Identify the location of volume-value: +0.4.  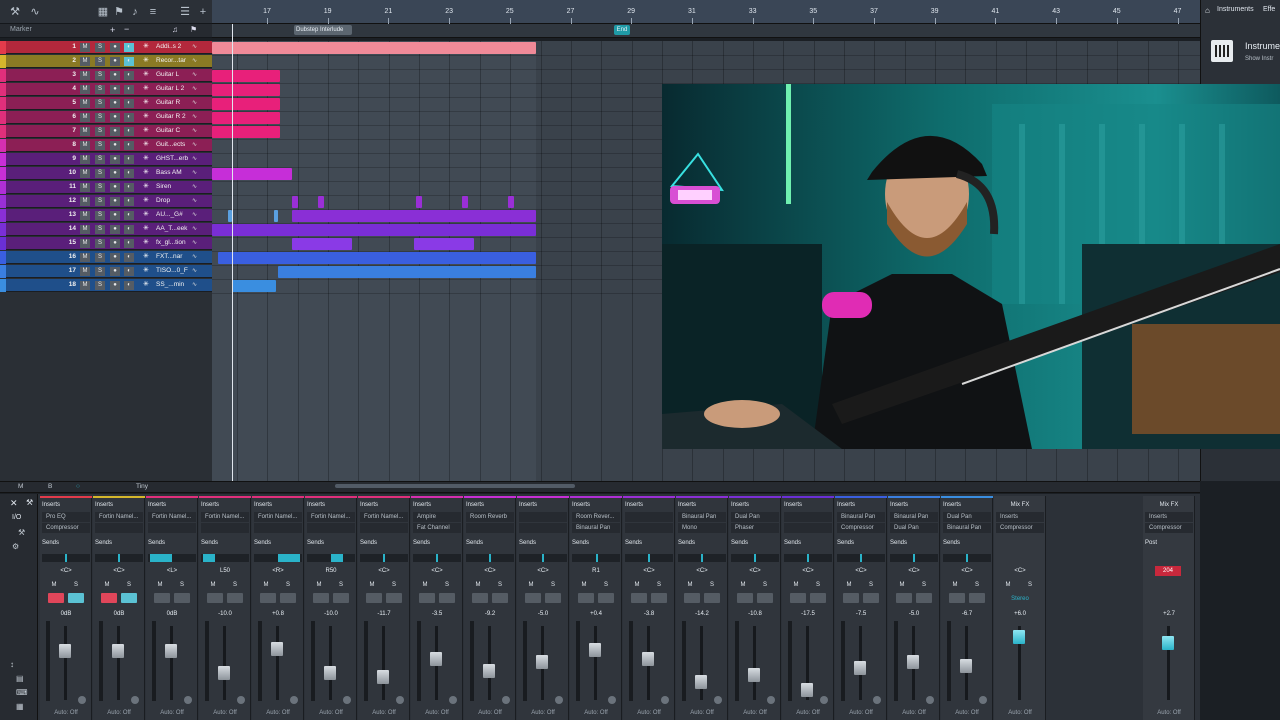
(596, 614).